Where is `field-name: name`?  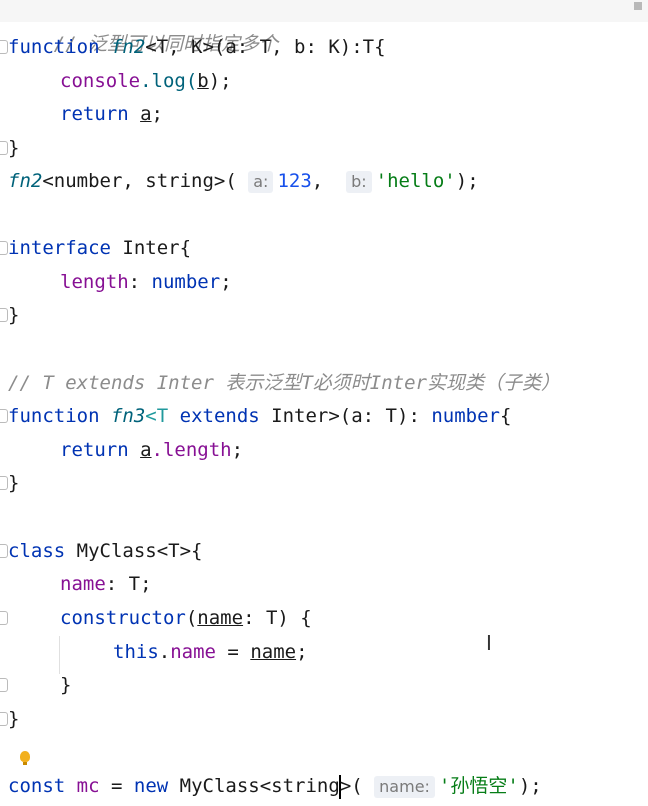 field-name: name is located at coordinates (83, 584).